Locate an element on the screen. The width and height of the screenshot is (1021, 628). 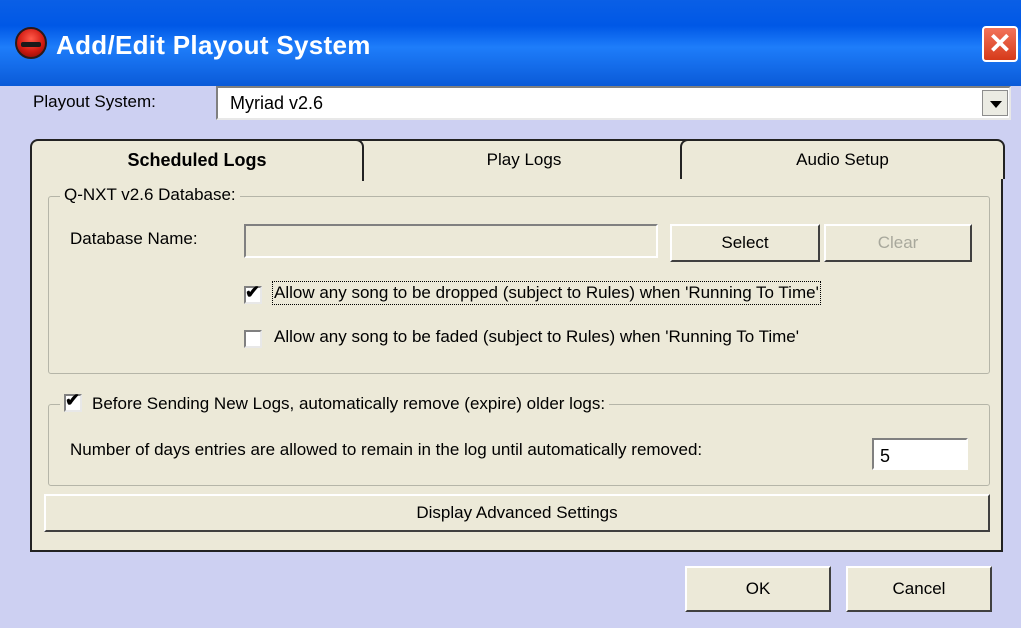
expire-checkbox: ✔ is located at coordinates (73, 401).